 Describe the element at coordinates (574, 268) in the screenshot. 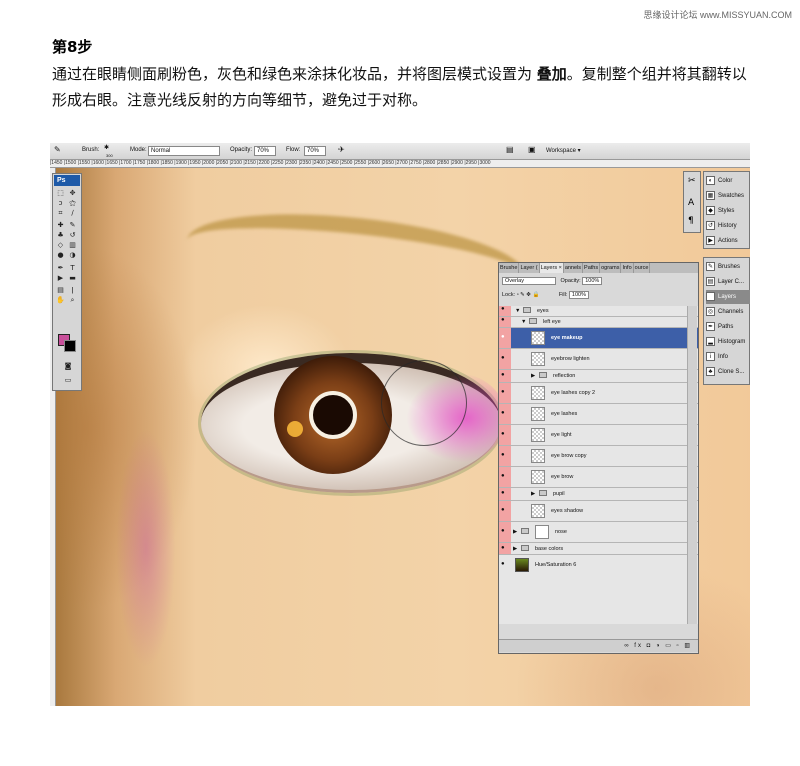

I see `tab-channels: annels` at that location.